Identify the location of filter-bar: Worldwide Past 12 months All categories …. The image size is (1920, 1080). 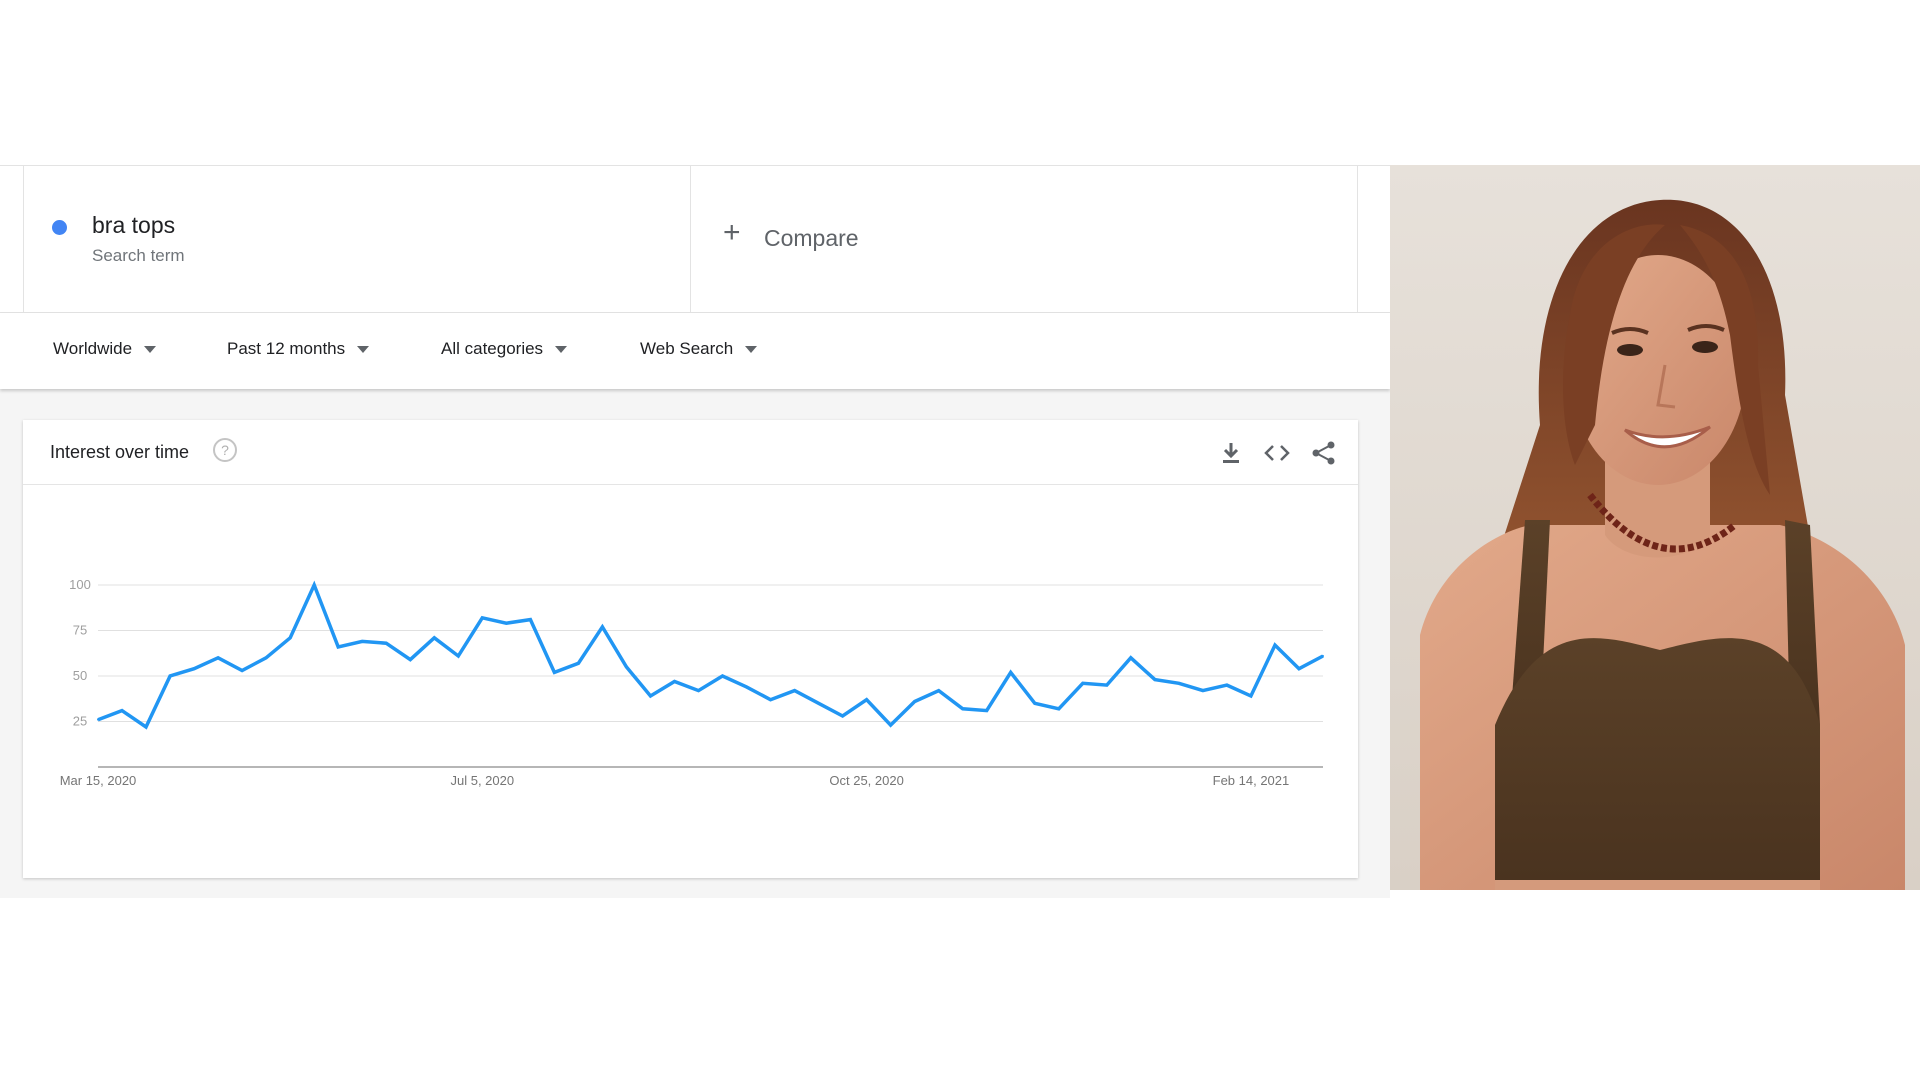
(695, 351).